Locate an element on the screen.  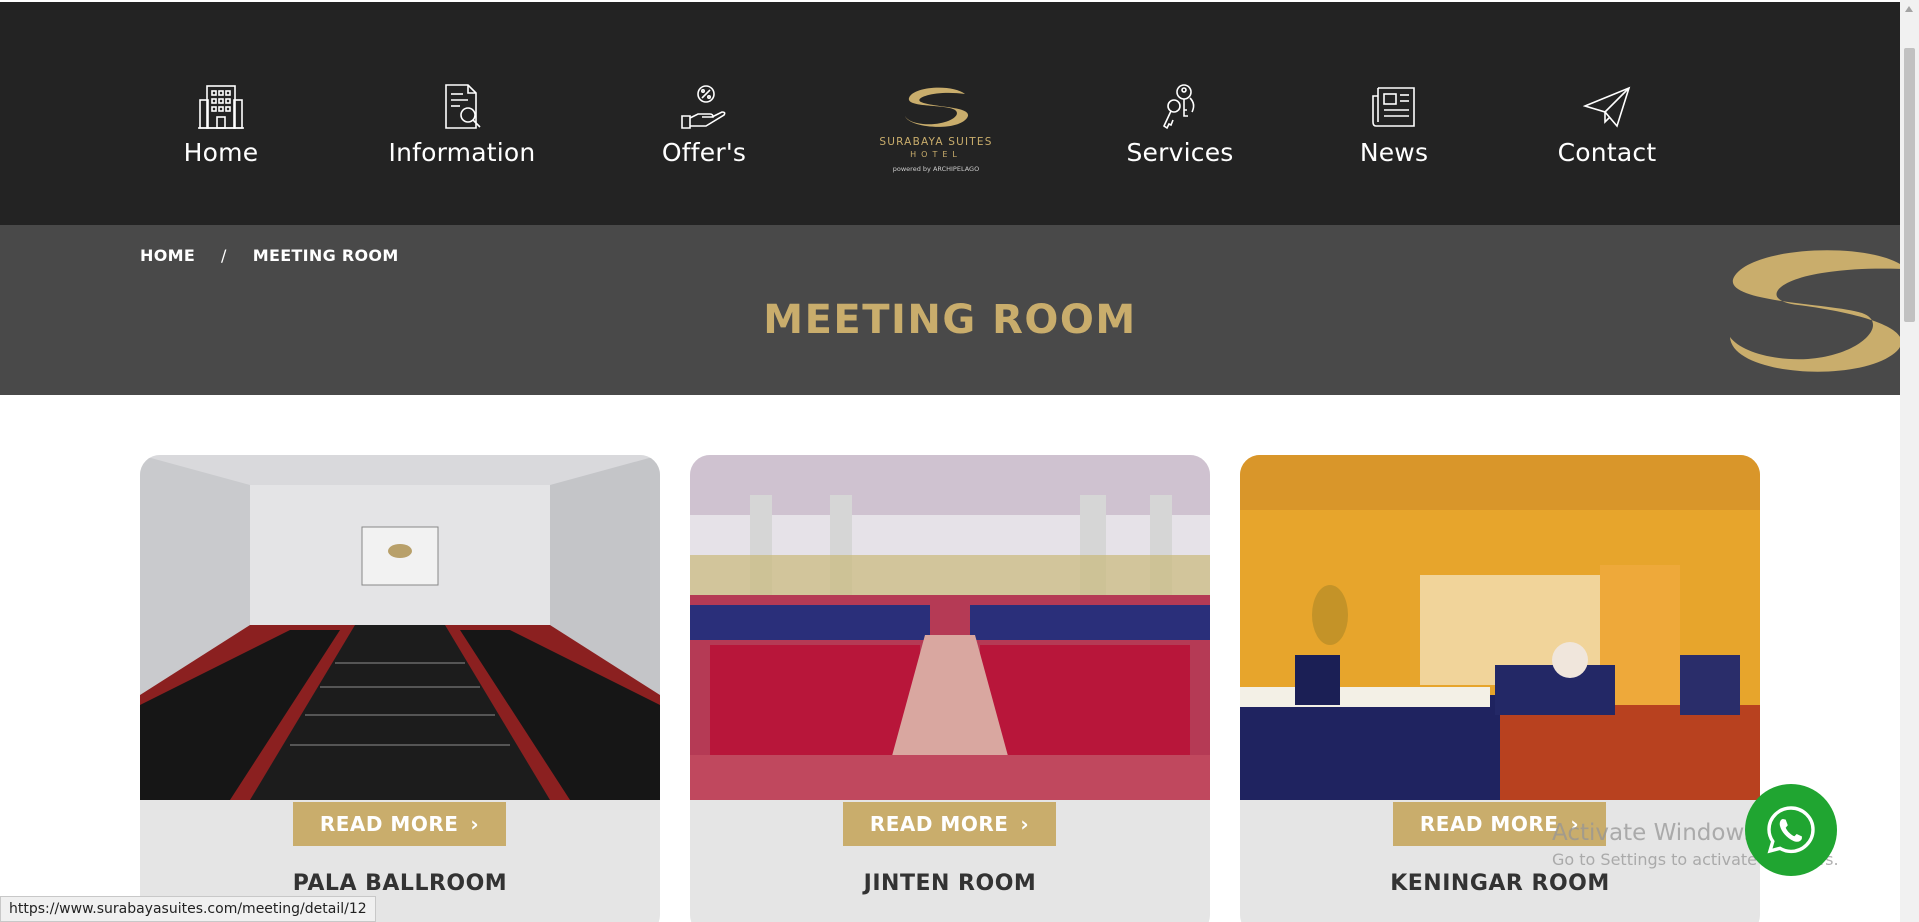
room-name: KENINGAR ROOM is located at coordinates (1500, 883).